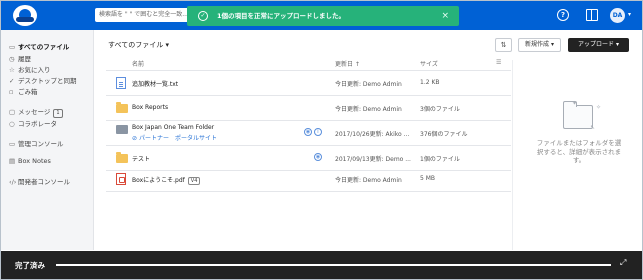  I want to click on progress-bar, so click(333, 265).